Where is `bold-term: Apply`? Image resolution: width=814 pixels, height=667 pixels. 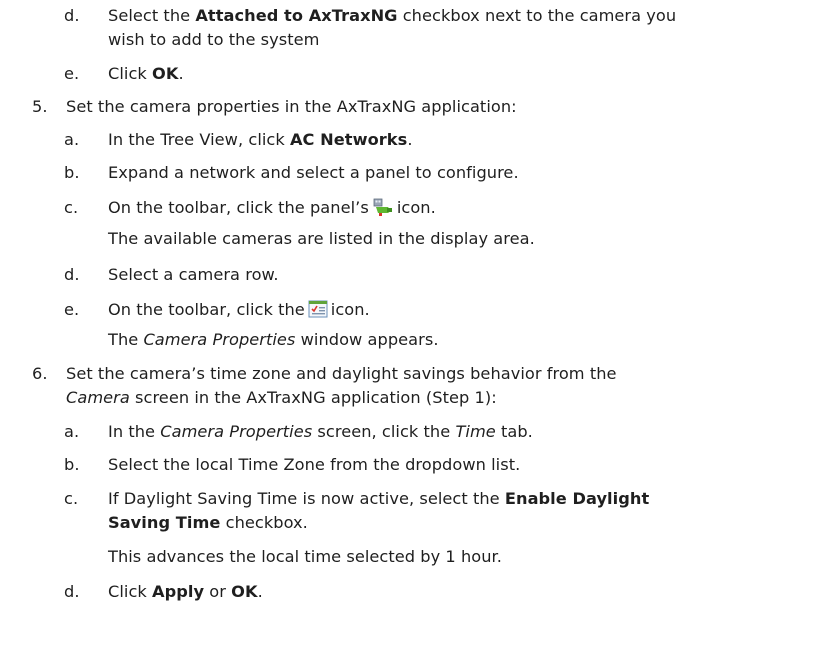 bold-term: Apply is located at coordinates (178, 591).